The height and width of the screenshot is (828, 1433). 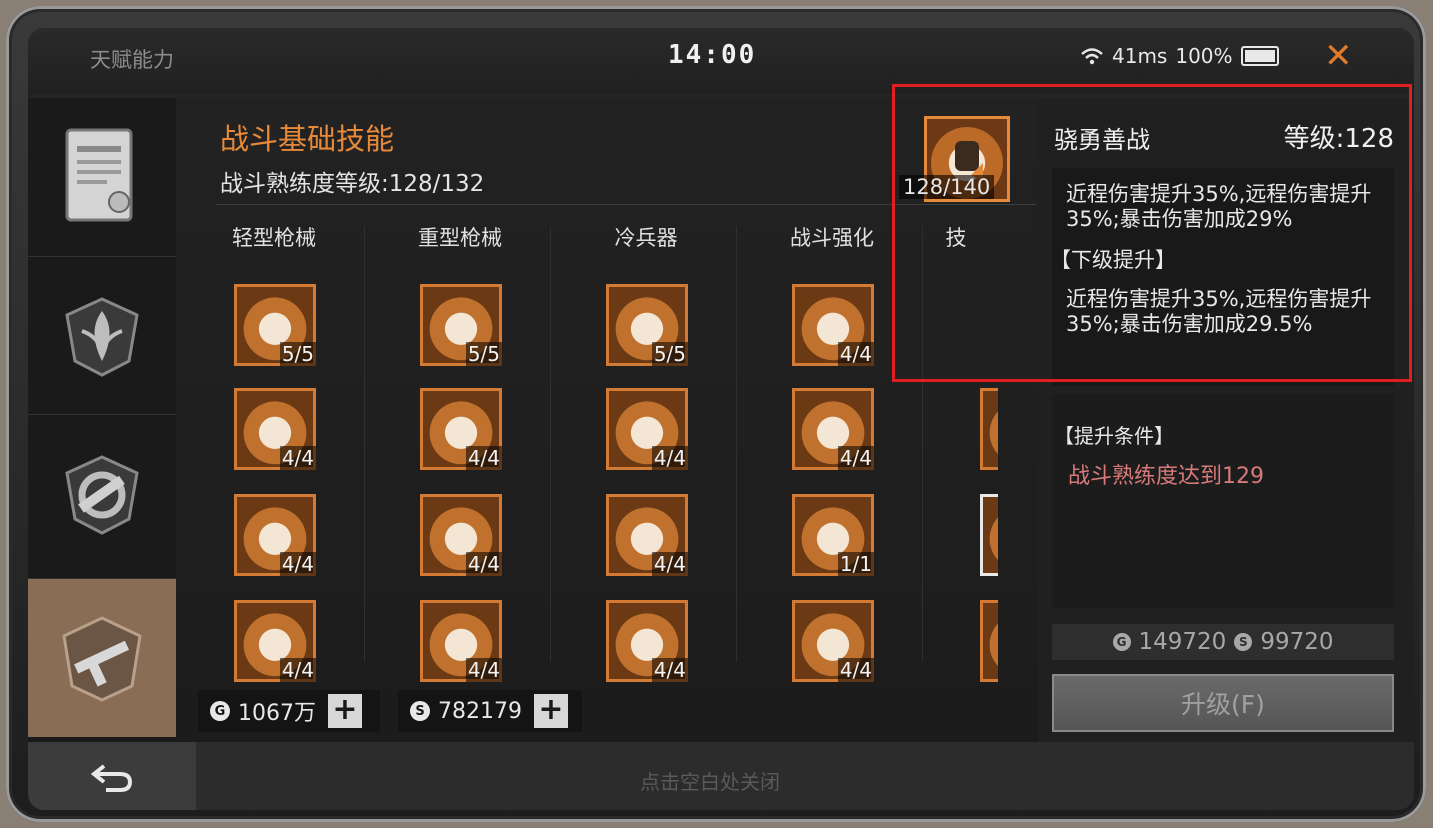 I want to click on silver-currency: S 782179 +, so click(x=490, y=711).